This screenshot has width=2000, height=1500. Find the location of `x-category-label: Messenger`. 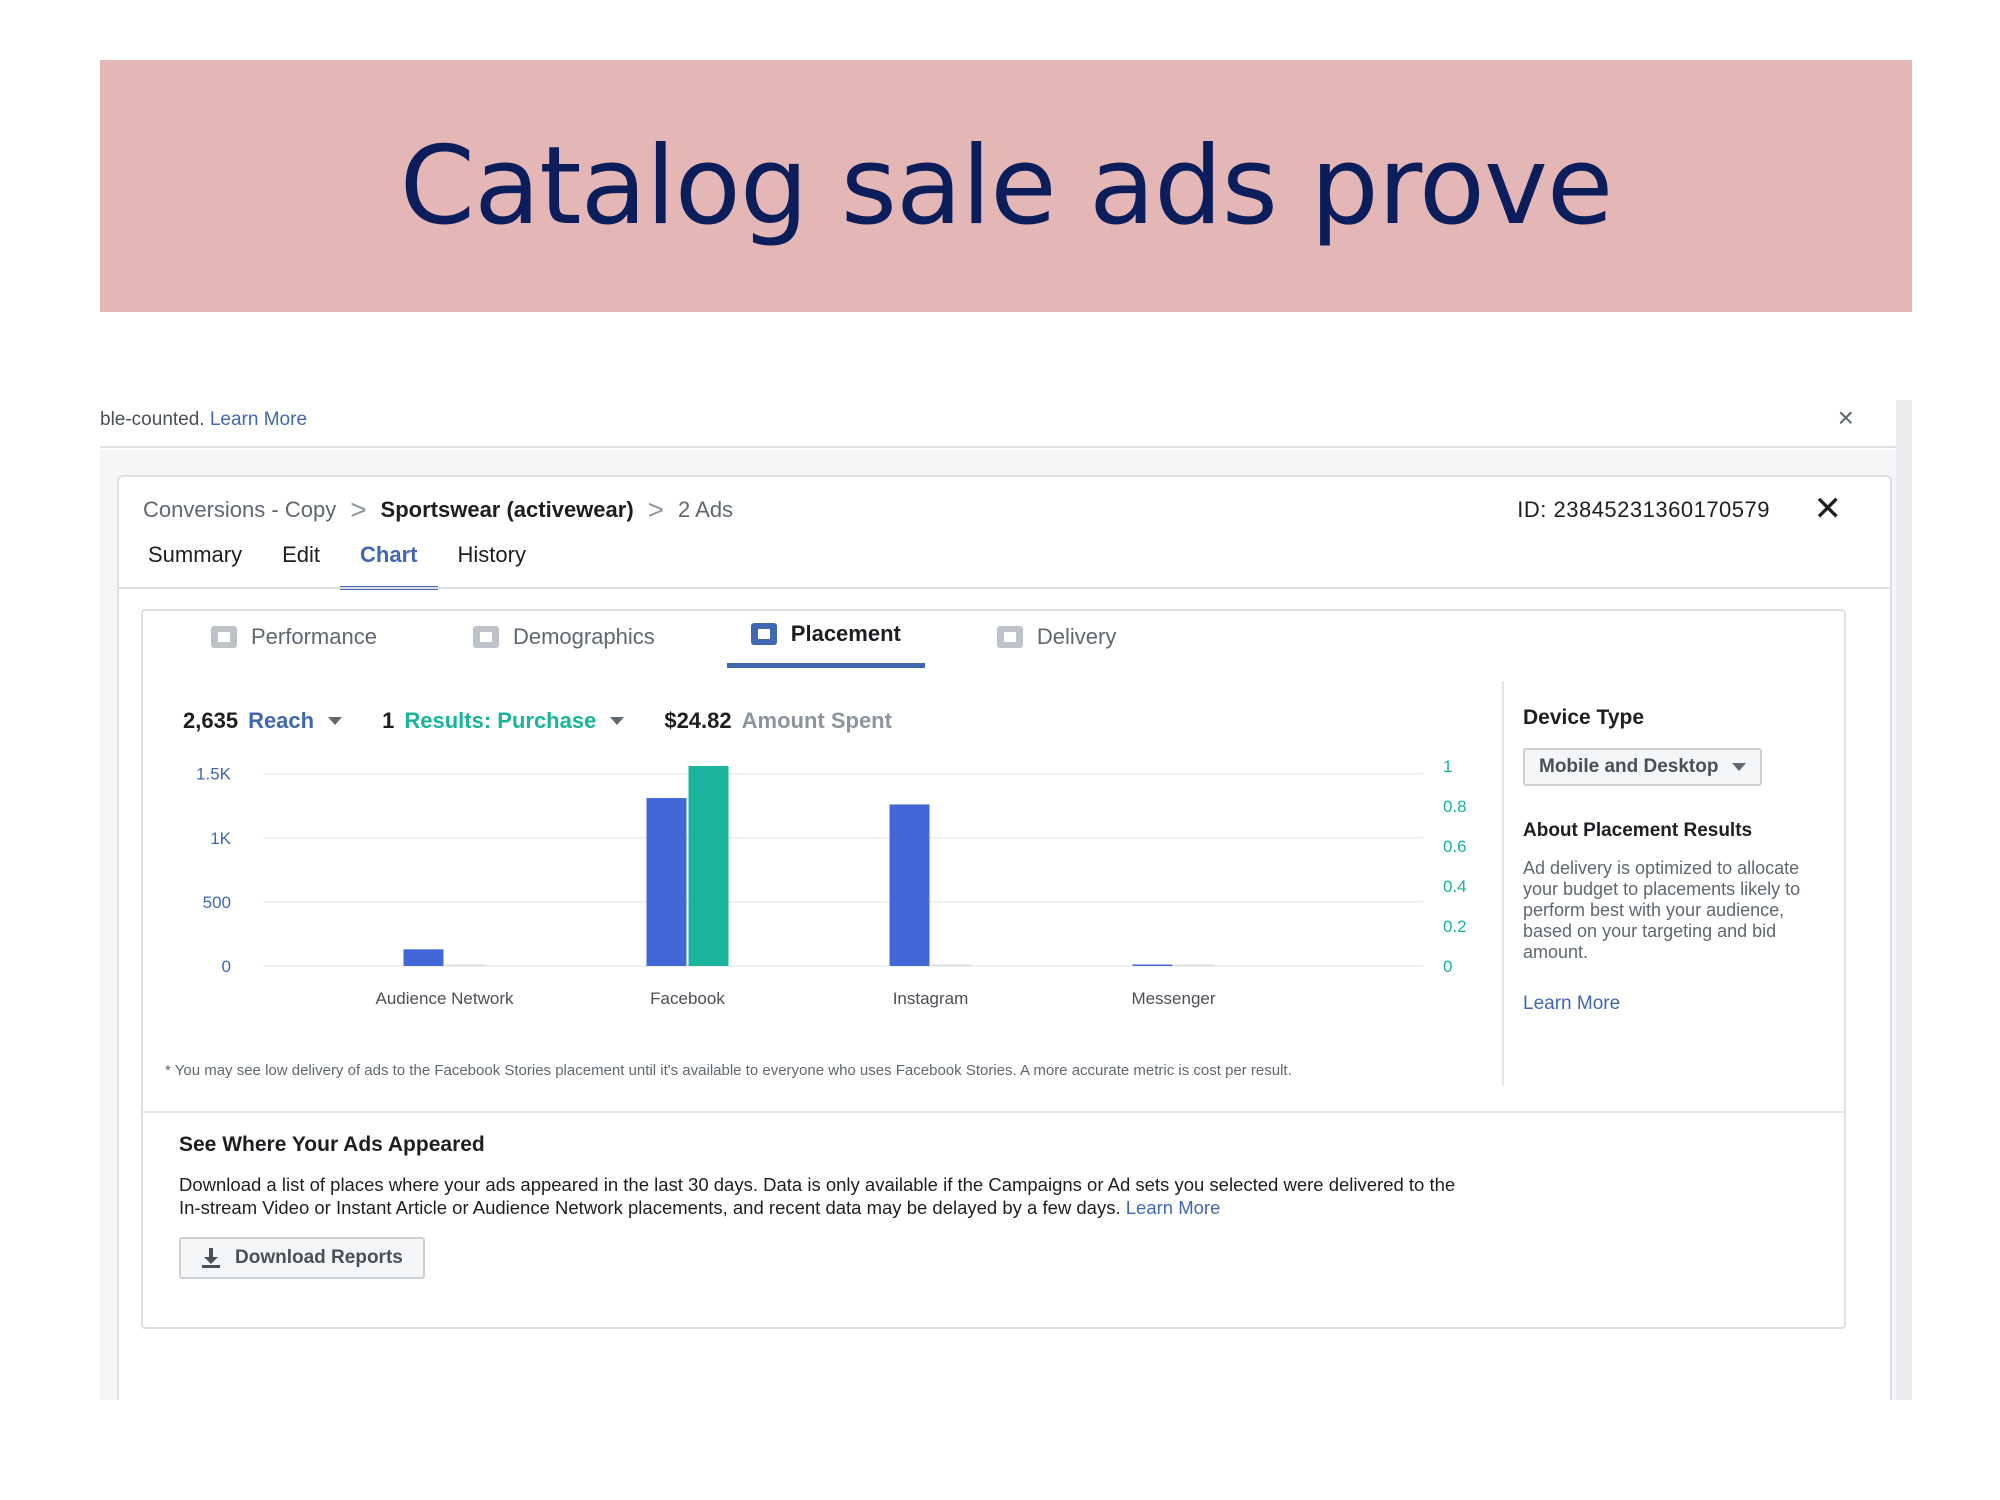

x-category-label: Messenger is located at coordinates (1173, 998).